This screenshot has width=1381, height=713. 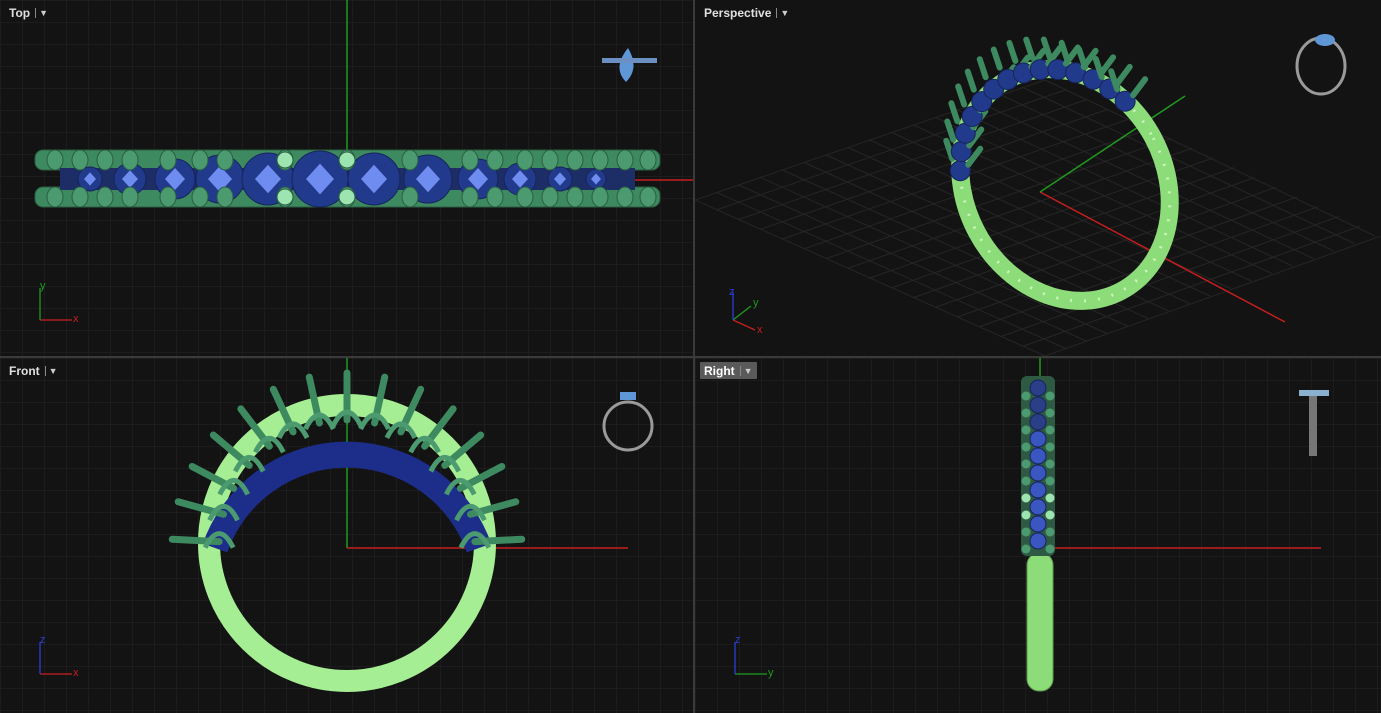 I want to click on viewport-title-front: Front ▼, so click(x=33, y=370).